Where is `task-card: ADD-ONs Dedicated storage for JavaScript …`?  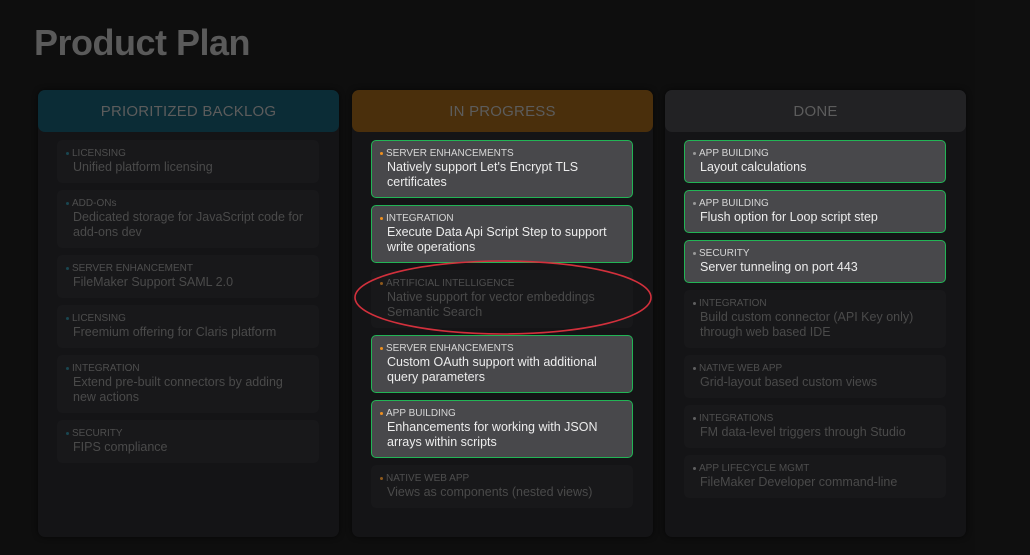
task-card: ADD-ONs Dedicated storage for JavaScript … is located at coordinates (188, 219).